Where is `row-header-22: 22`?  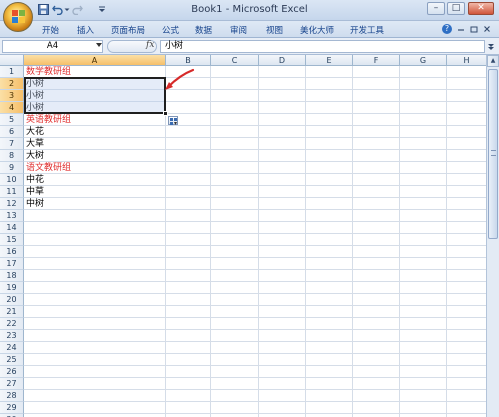
row-header-22: 22 is located at coordinates (12, 324).